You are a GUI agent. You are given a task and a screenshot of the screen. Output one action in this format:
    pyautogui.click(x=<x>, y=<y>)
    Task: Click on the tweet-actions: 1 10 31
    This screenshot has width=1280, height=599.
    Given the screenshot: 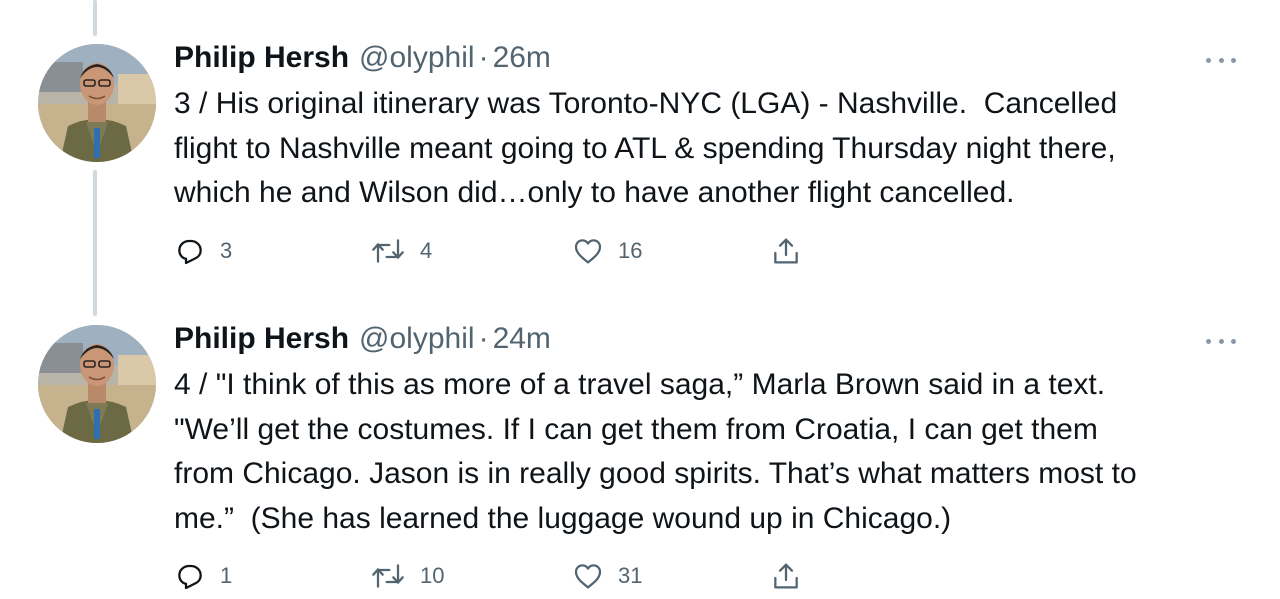 What is the action you would take?
    pyautogui.click(x=494, y=576)
    